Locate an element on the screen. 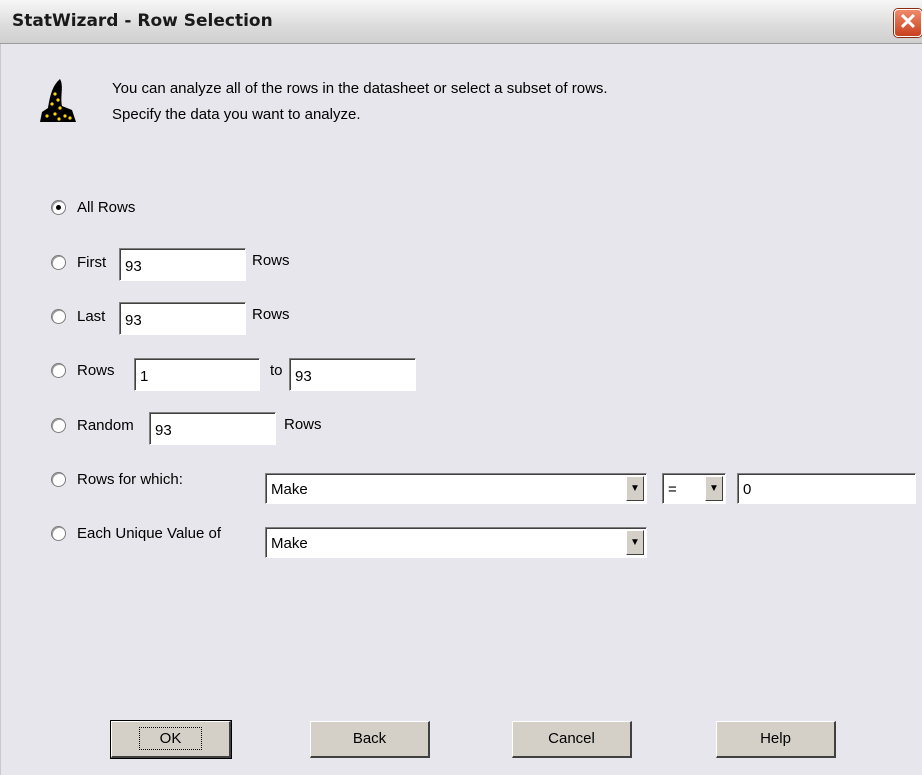 The width and height of the screenshot is (922, 775). all-rows-label: All Rows is located at coordinates (106, 207).